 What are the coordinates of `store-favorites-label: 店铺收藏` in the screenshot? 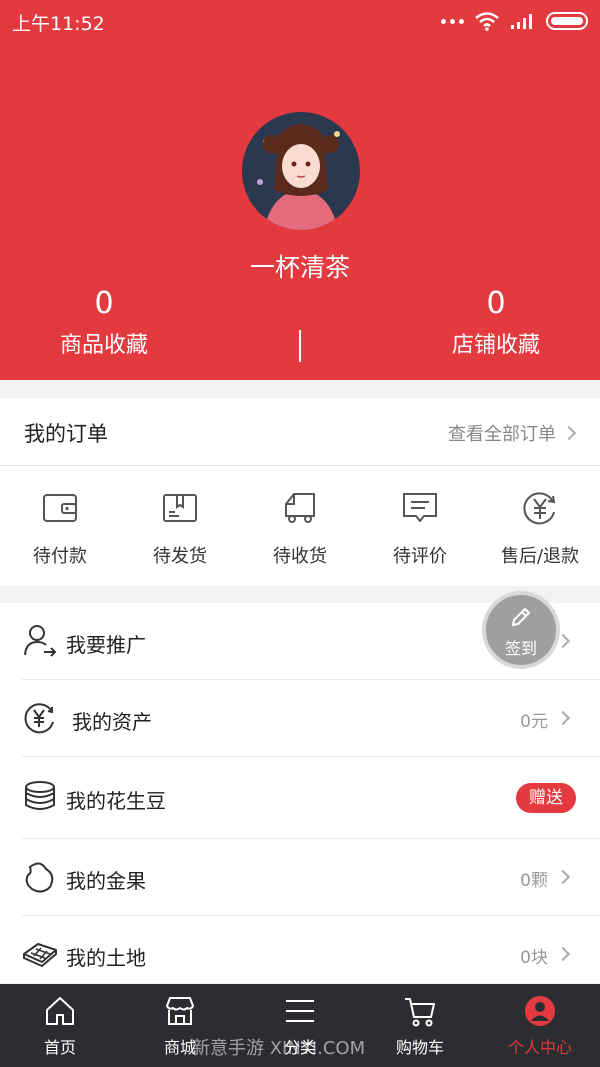 It's located at (495, 345).